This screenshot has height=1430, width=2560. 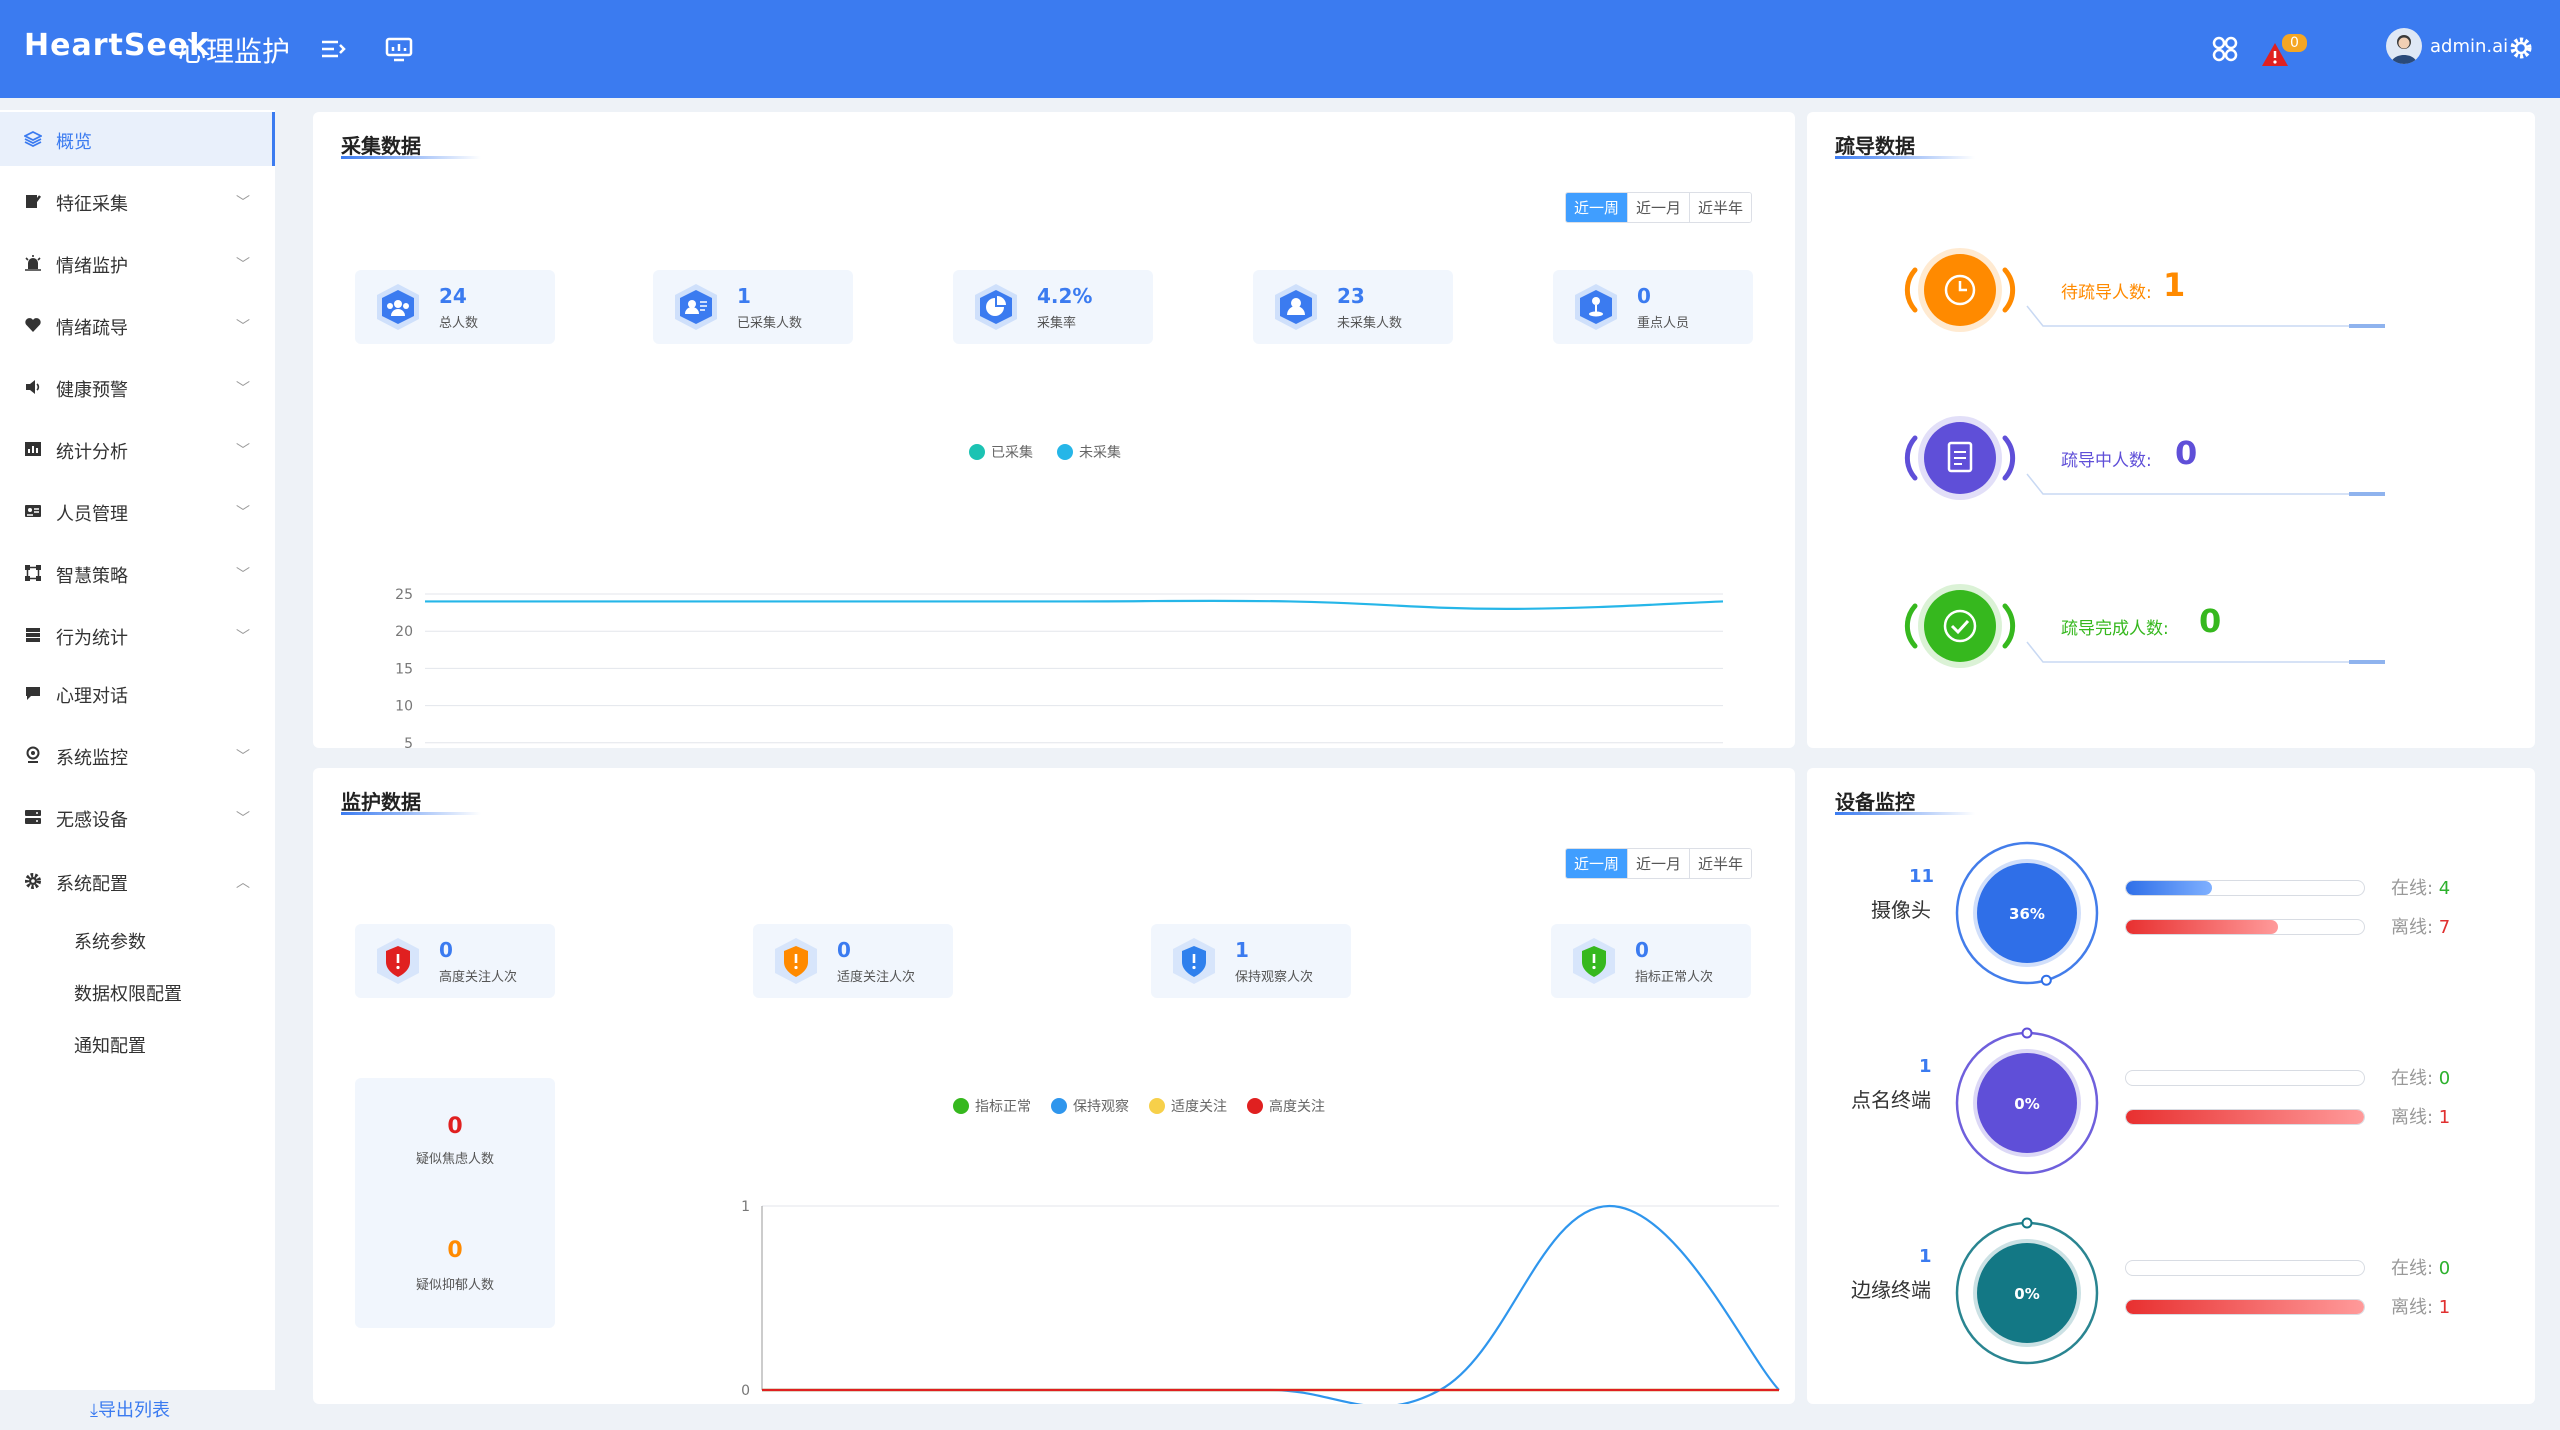 What do you see at coordinates (961, 1106) in the screenshot?
I see `legend-dot-normal` at bounding box center [961, 1106].